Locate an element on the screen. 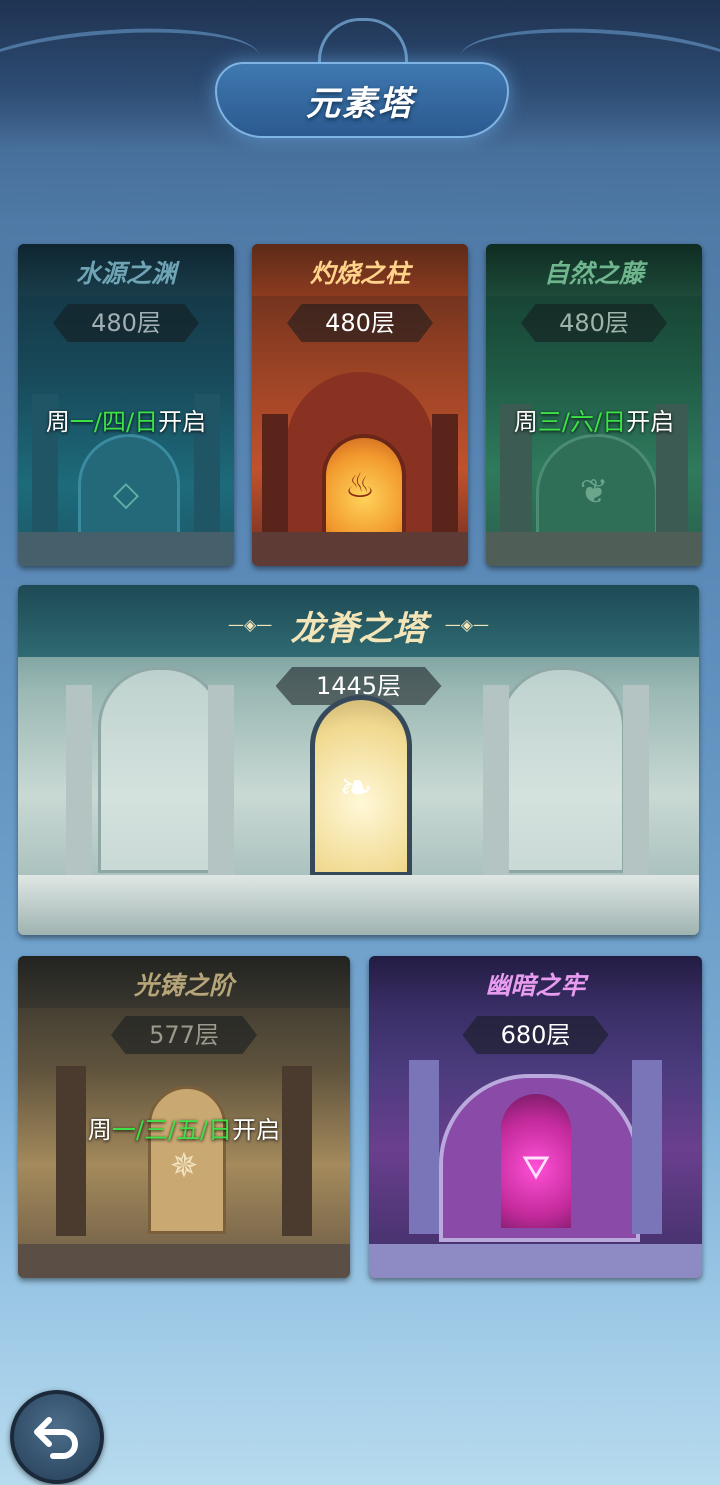 The image size is (720, 1485). open-schedule: 周一/四/日开启 is located at coordinates (126, 422).